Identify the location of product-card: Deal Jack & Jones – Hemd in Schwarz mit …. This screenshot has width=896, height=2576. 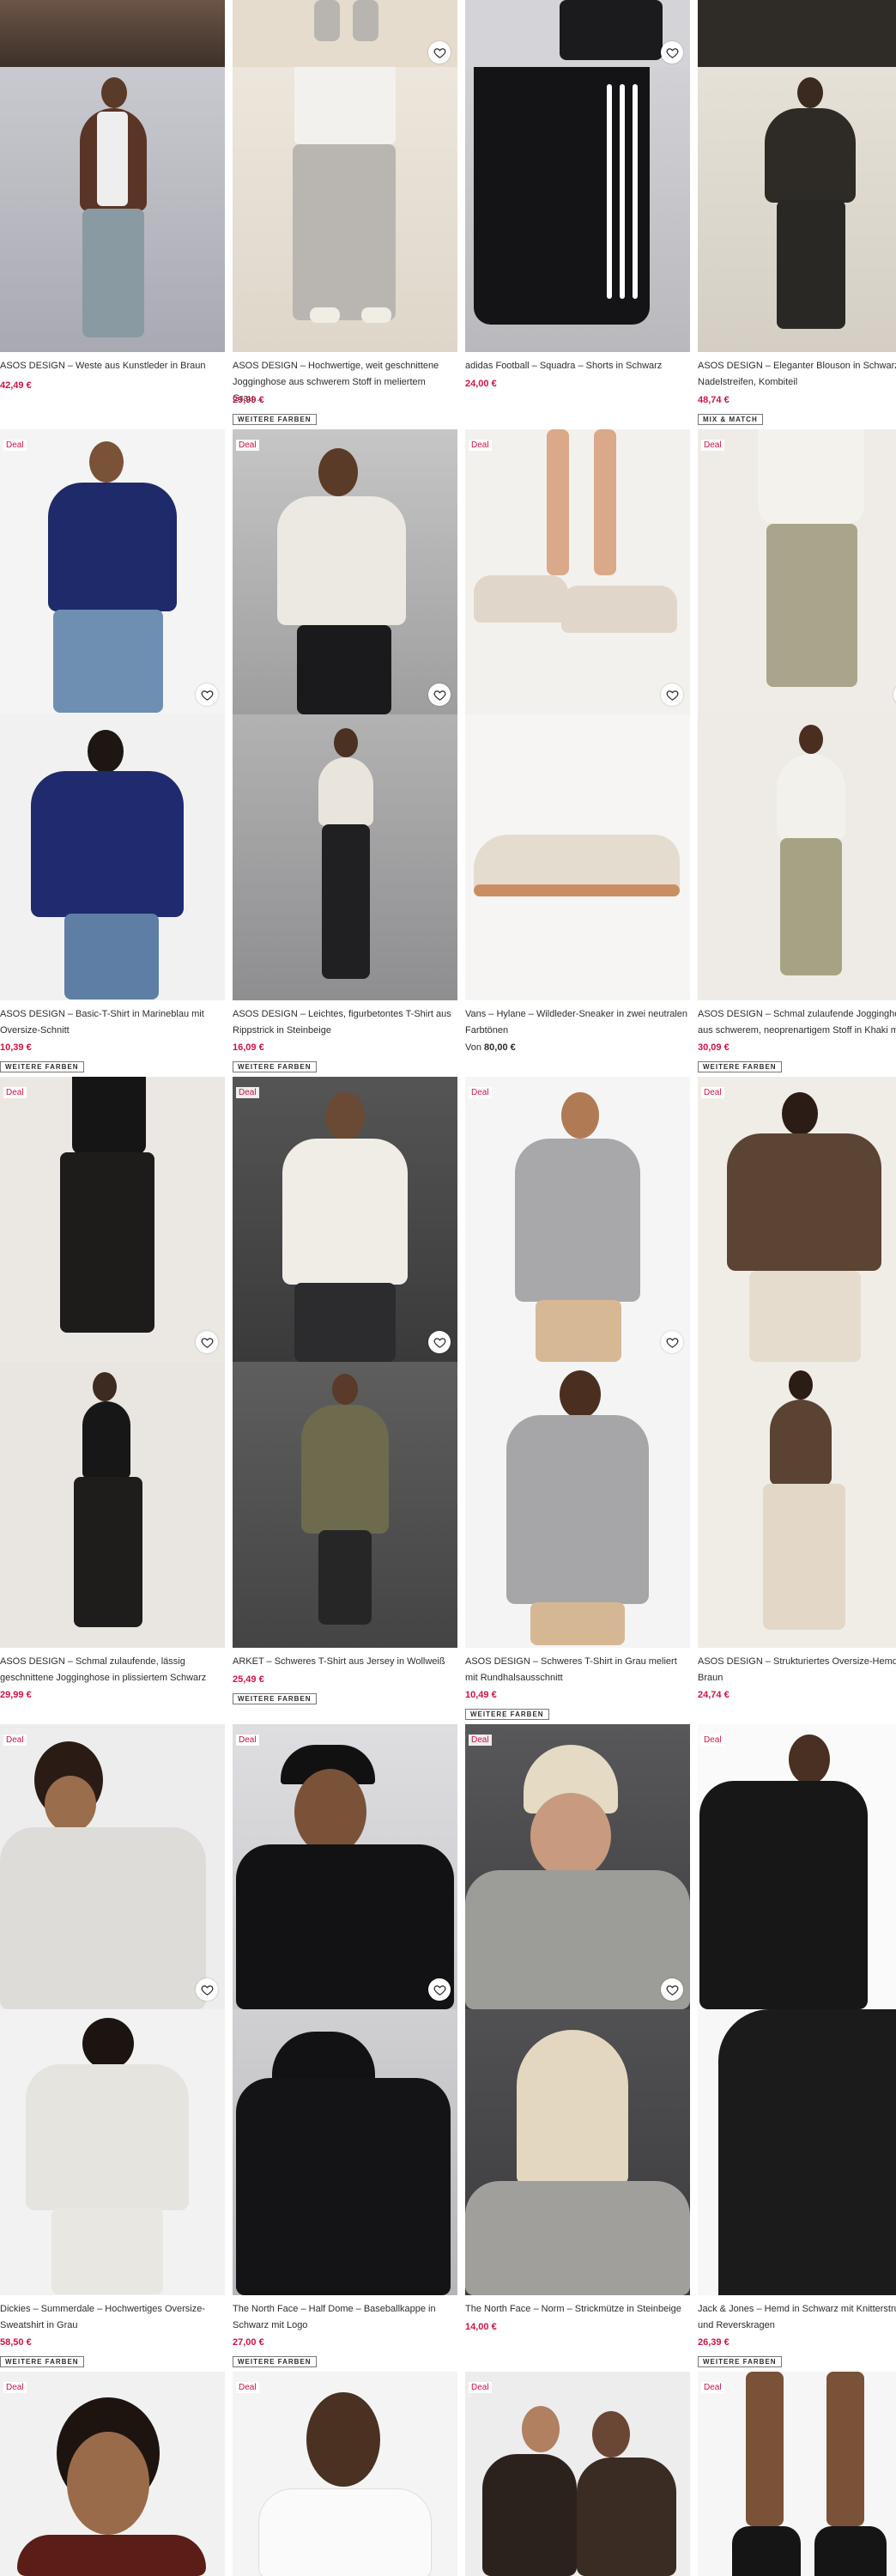
(797, 2048).